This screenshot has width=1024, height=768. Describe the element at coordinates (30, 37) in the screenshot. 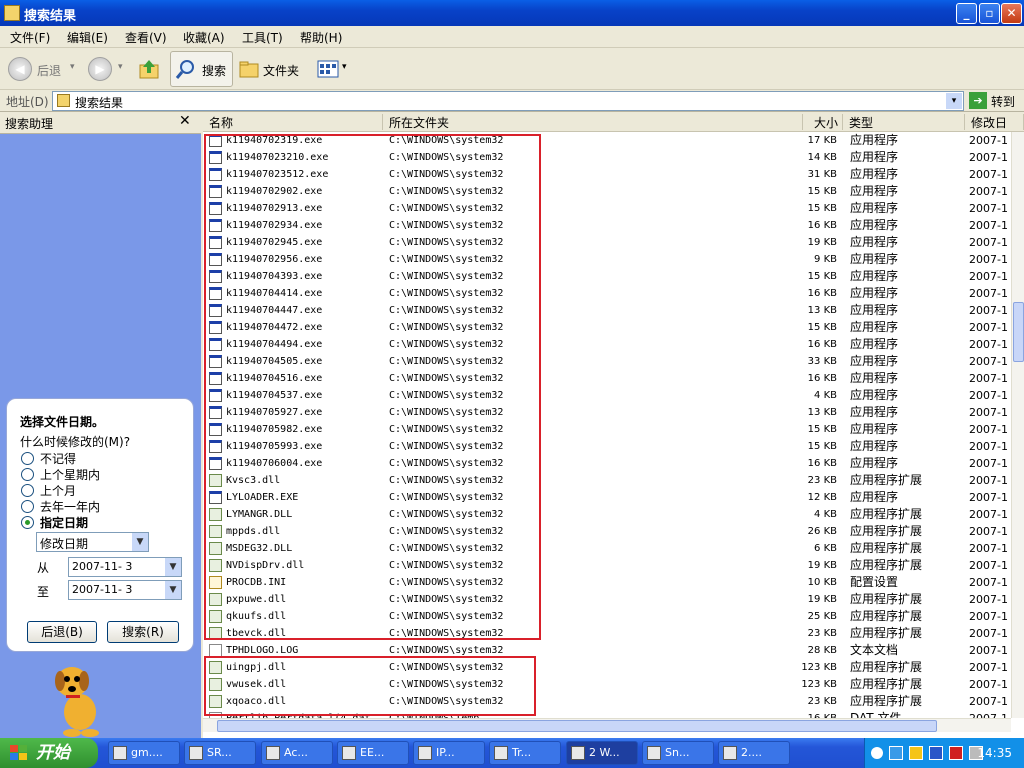

I see `menu-file: 文件(F)` at that location.